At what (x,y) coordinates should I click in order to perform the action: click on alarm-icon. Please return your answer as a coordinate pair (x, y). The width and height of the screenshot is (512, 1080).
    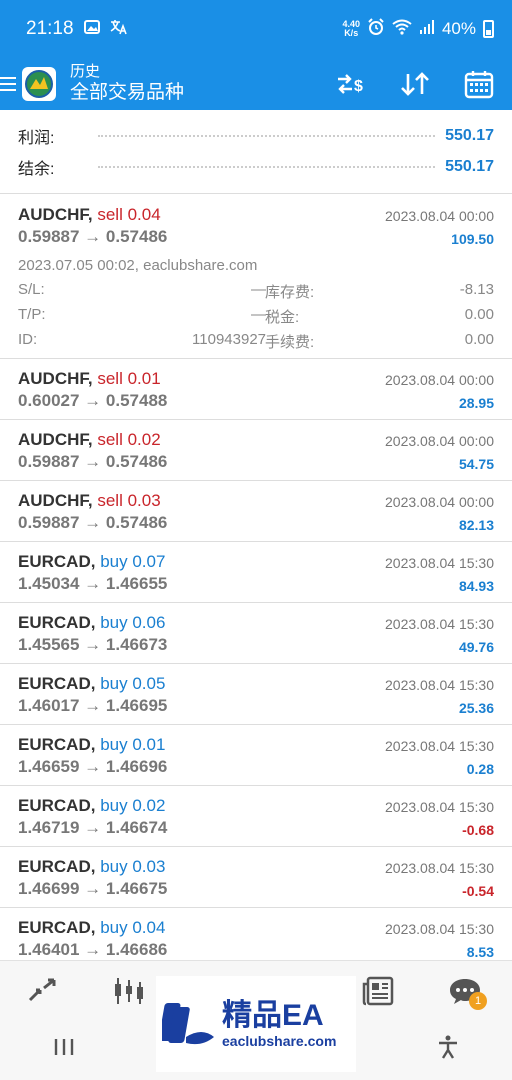
    Looking at the image, I should click on (376, 29).